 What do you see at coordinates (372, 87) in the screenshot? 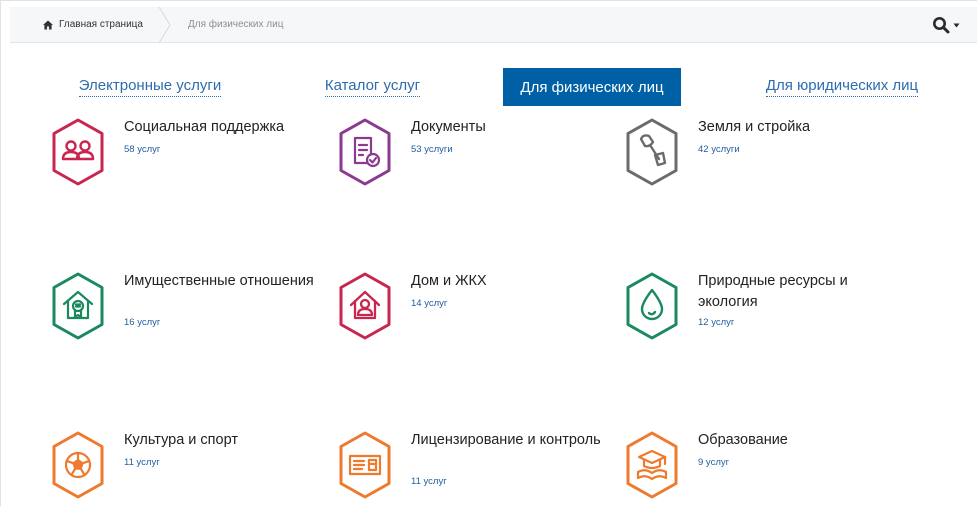
I see `tab-service-catalog: Каталог услуг` at bounding box center [372, 87].